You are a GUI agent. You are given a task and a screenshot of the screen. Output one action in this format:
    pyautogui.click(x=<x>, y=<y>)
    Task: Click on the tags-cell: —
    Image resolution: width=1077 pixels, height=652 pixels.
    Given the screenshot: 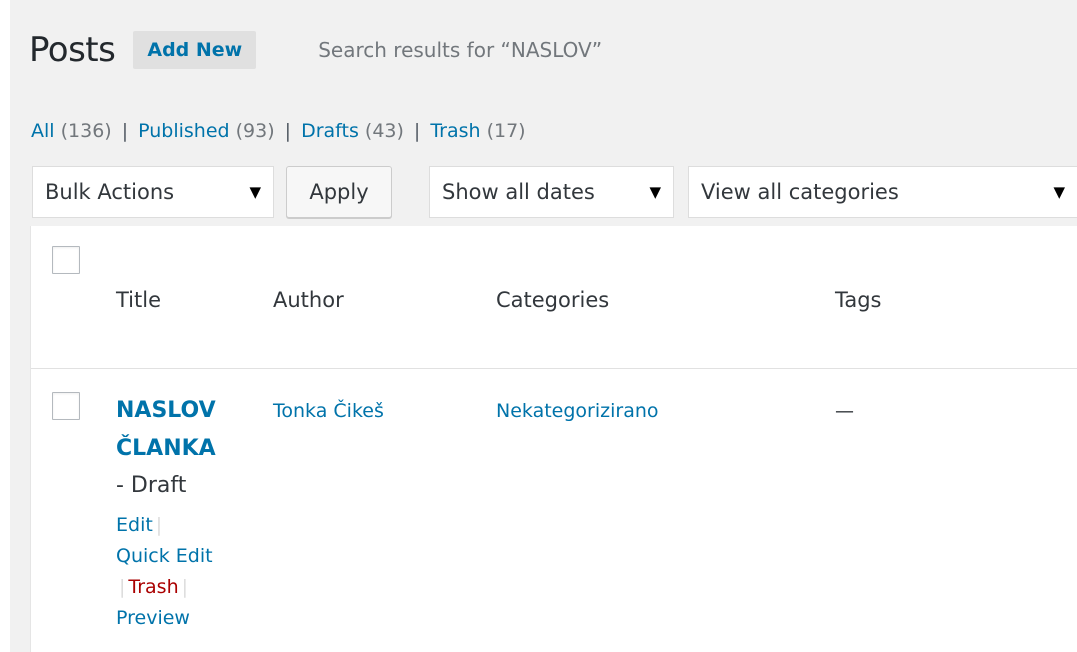 What is the action you would take?
    pyautogui.click(x=844, y=411)
    